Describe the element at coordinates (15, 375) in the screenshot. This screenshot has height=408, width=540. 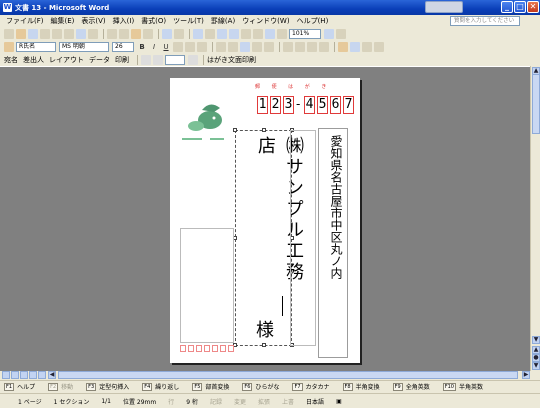
I see `web-view-icon` at that location.